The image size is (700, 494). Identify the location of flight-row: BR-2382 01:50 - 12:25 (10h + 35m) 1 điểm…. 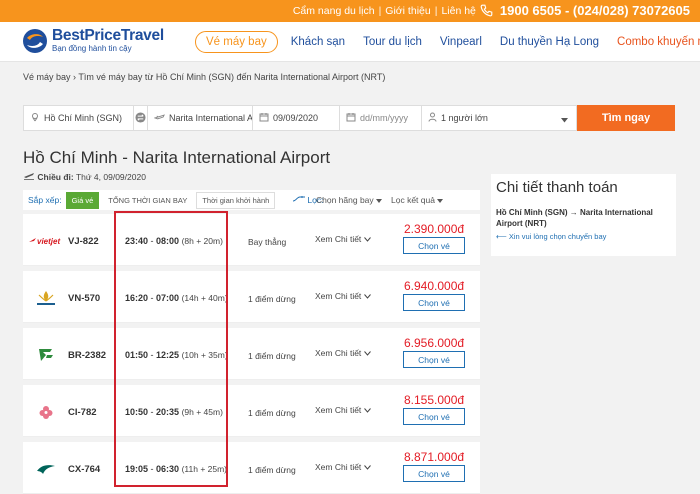
(251, 354).